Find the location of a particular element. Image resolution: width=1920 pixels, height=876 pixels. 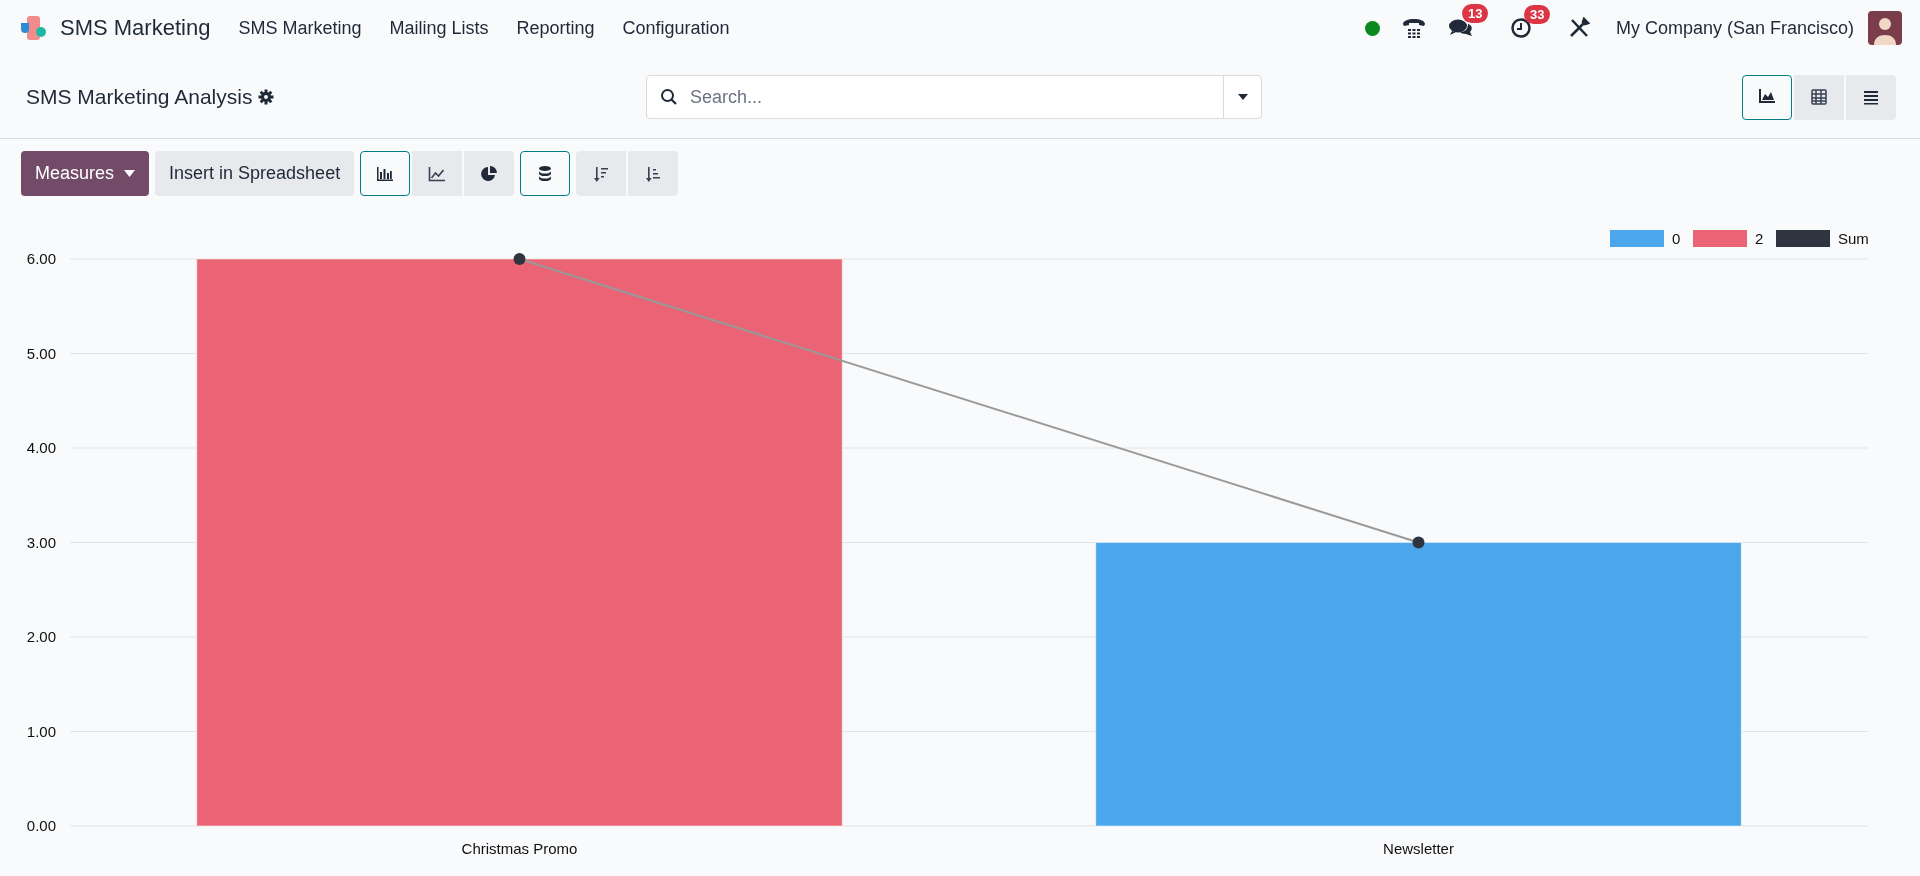

pivot-view-button is located at coordinates (1819, 97).